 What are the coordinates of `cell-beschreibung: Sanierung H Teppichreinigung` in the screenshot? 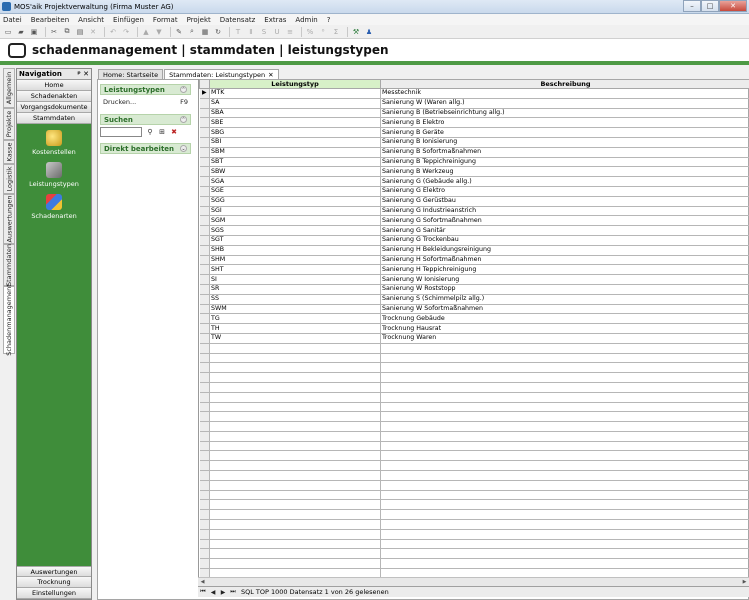 It's located at (564, 270).